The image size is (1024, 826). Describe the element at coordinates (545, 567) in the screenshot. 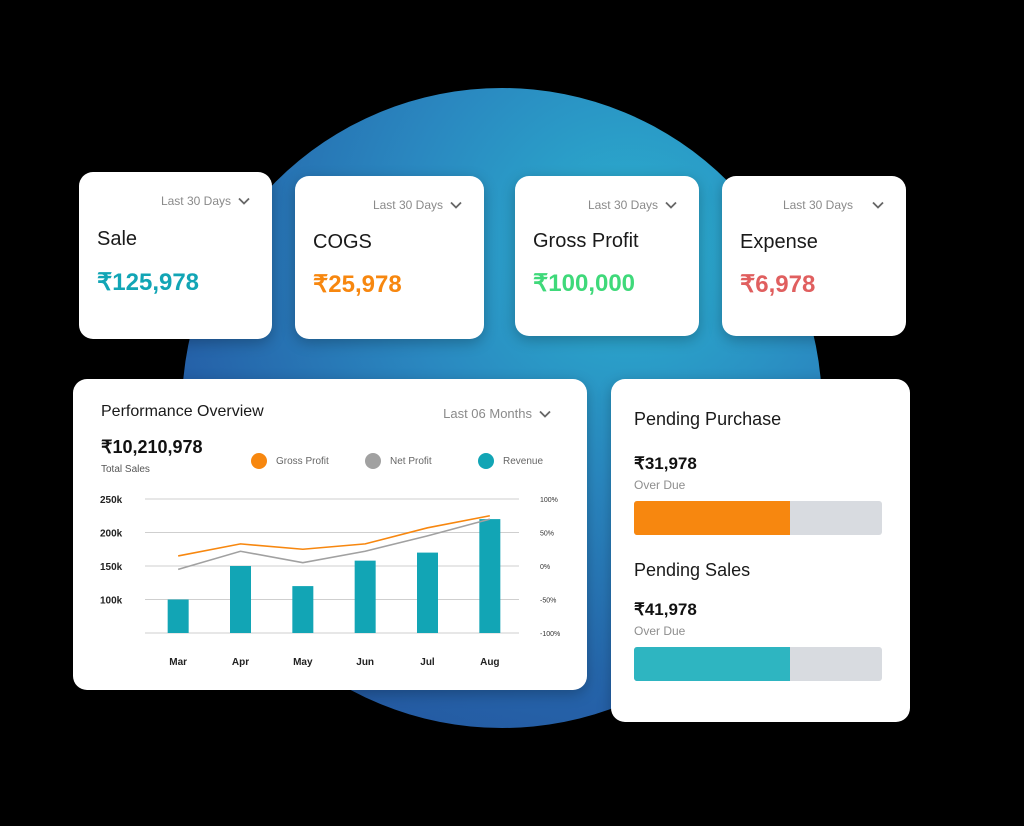

I see `y2-tick-label: 0%` at that location.